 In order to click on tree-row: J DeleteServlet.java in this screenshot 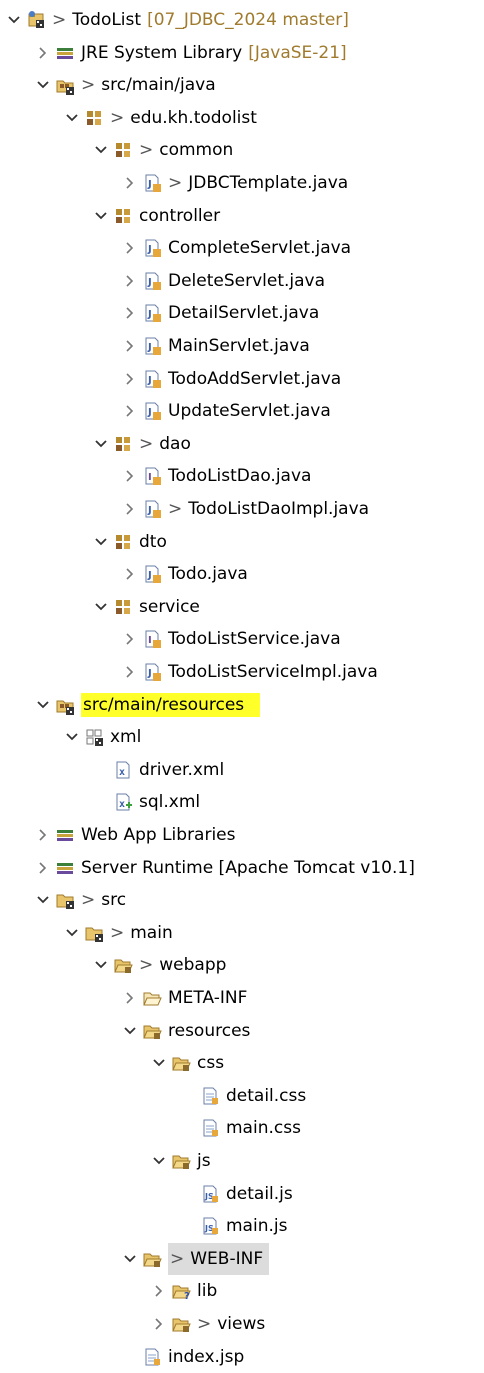, I will do `click(223, 281)`.